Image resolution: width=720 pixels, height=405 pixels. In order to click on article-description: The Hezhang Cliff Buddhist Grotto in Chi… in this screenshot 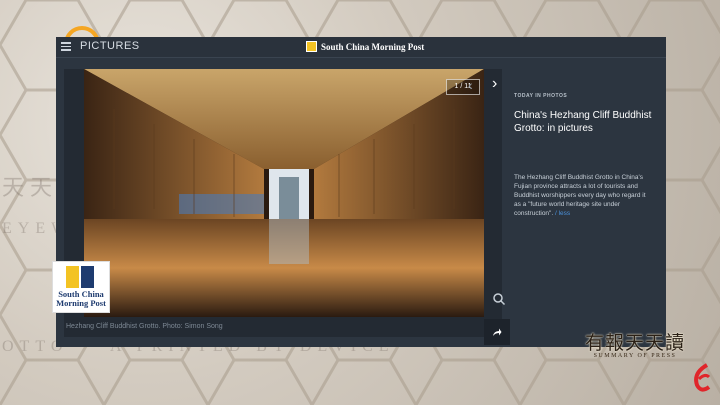, I will do `click(584, 195)`.